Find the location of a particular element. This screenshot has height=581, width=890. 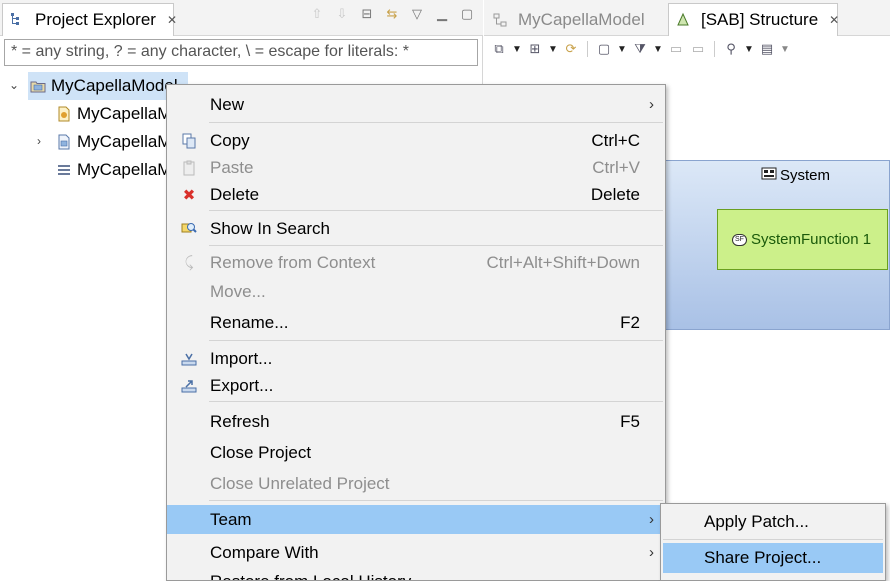

menu-item-copy: Copy Ctrl+C is located at coordinates (416, 140).